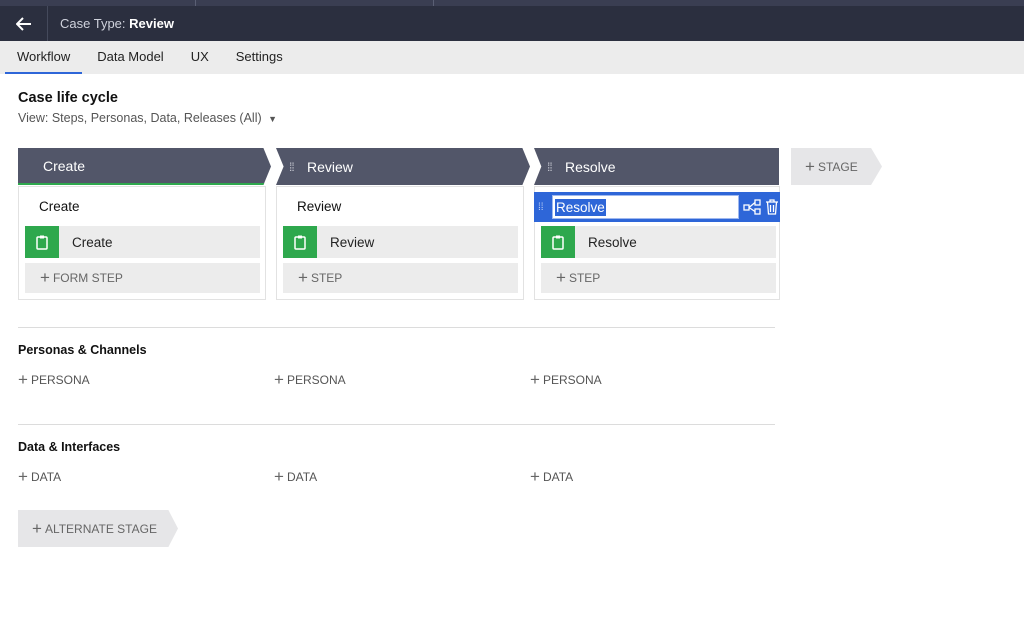  Describe the element at coordinates (590, 166) in the screenshot. I see `stage-header-label: Resolve` at that location.